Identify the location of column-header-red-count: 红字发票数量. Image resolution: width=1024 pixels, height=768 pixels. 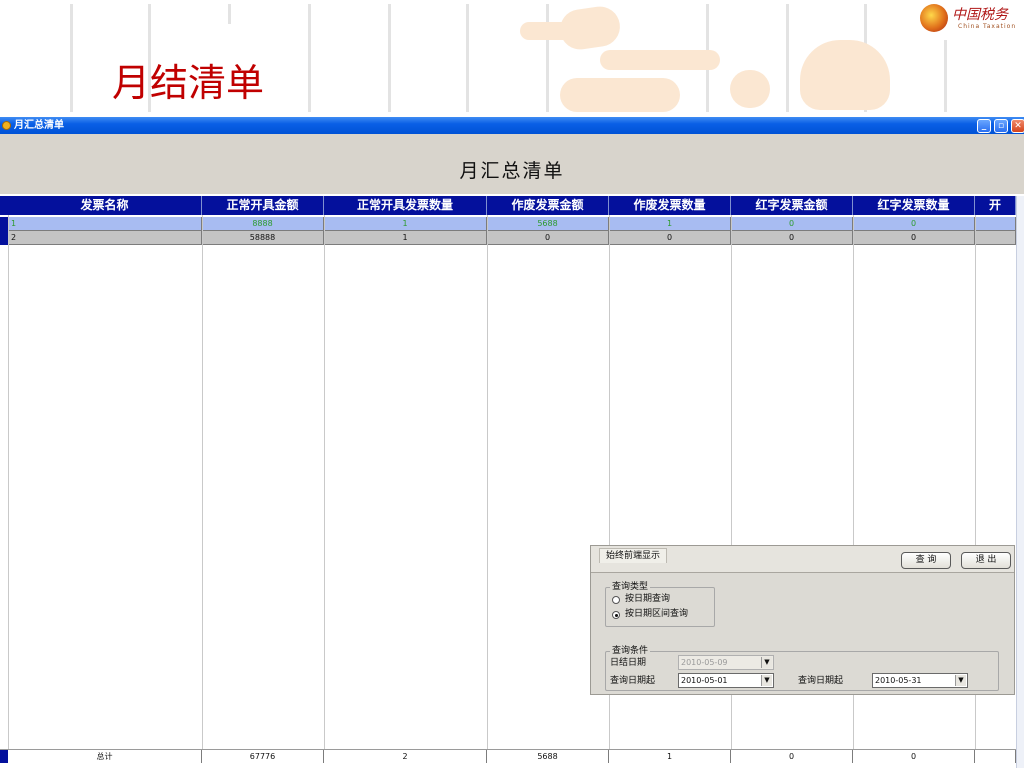
(914, 205).